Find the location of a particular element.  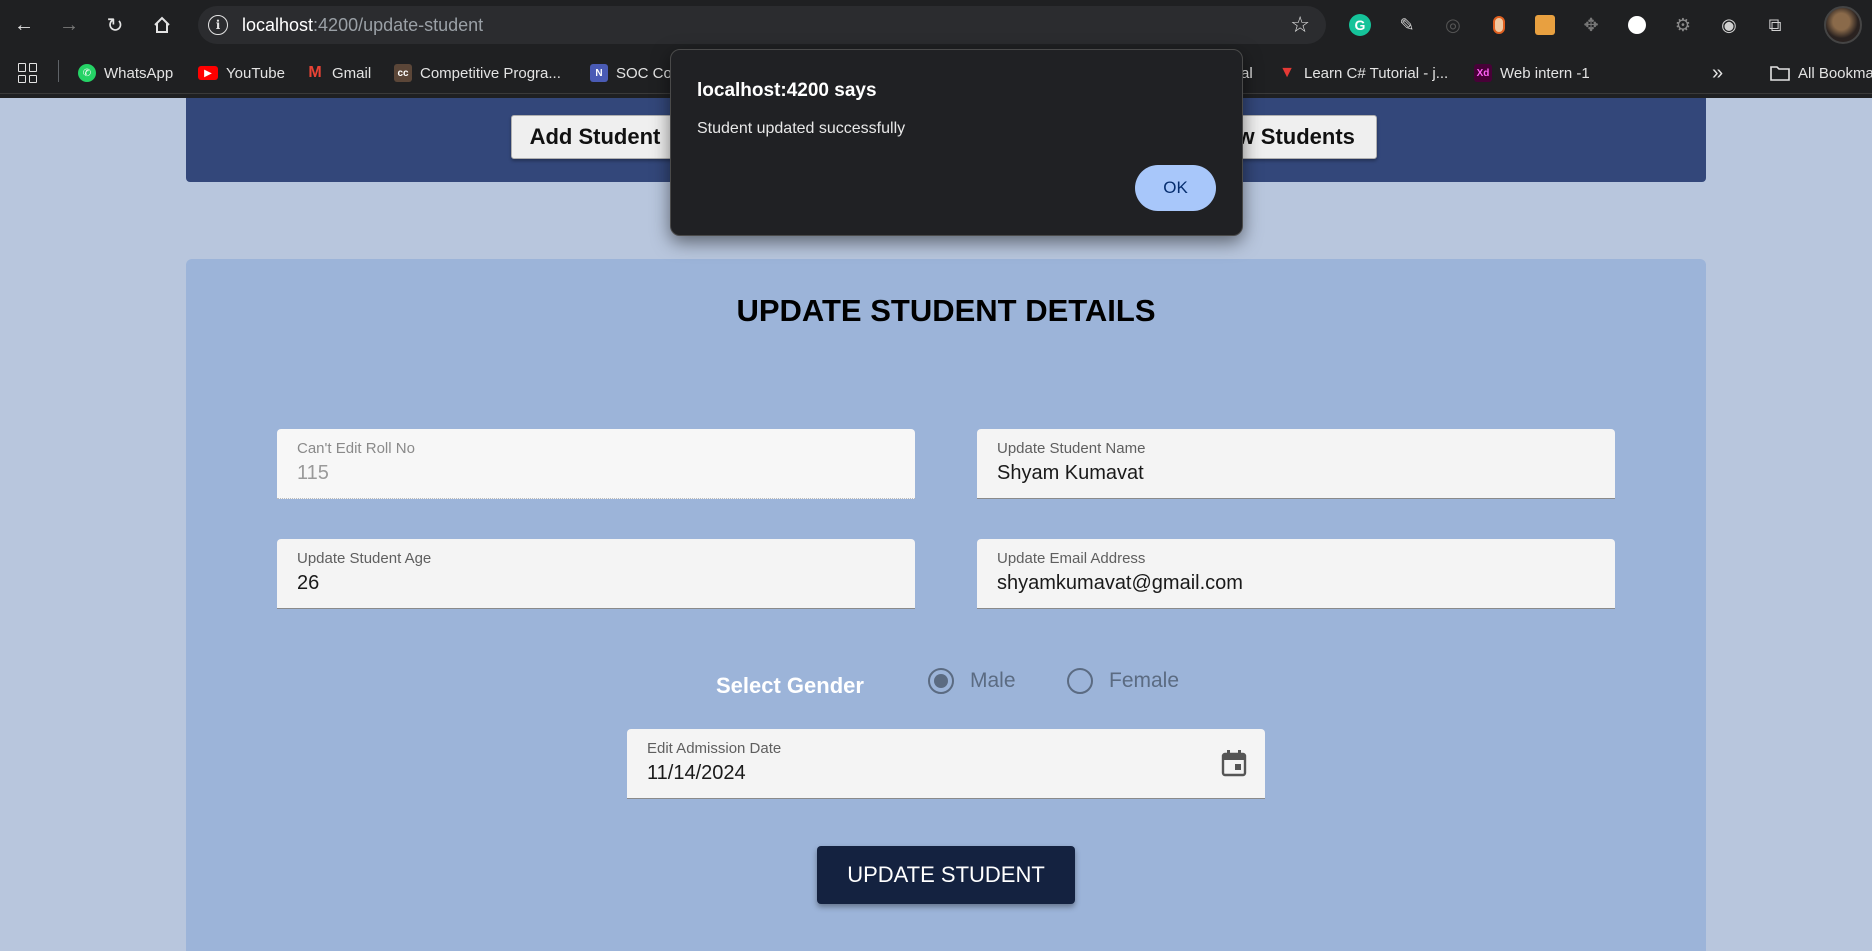

robot-icon: ⚙ is located at coordinates (1683, 25).